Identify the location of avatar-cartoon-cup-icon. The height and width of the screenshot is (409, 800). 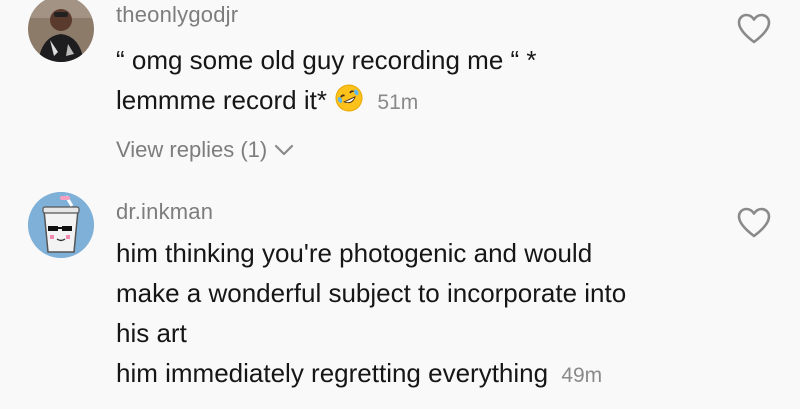
(61, 225).